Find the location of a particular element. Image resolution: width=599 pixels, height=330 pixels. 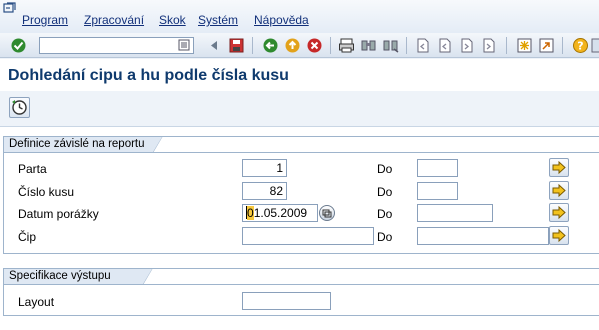

cip-to-field is located at coordinates (483, 236).